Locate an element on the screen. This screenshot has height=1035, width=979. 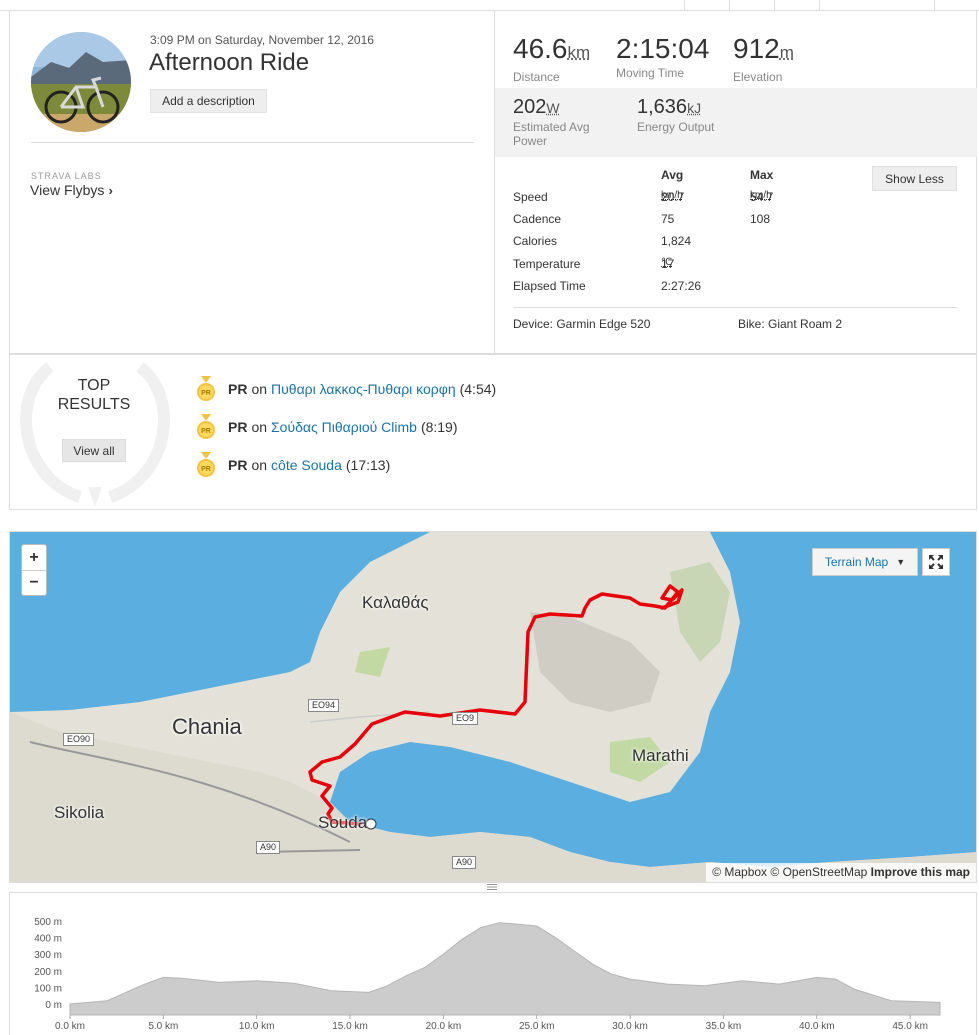
pr-item: PR PR on côte Souda (17:13) is located at coordinates (293, 465).